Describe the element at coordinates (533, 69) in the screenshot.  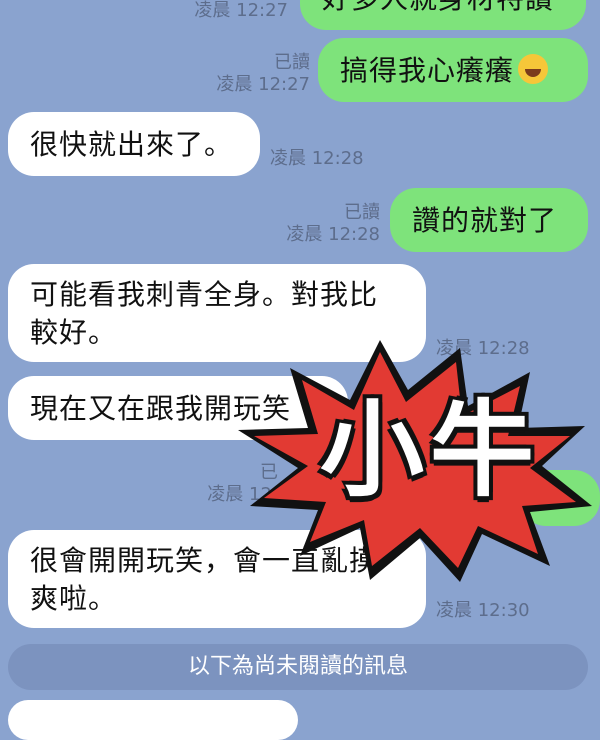
I see `grinning-sweat-emoji-icon` at that location.